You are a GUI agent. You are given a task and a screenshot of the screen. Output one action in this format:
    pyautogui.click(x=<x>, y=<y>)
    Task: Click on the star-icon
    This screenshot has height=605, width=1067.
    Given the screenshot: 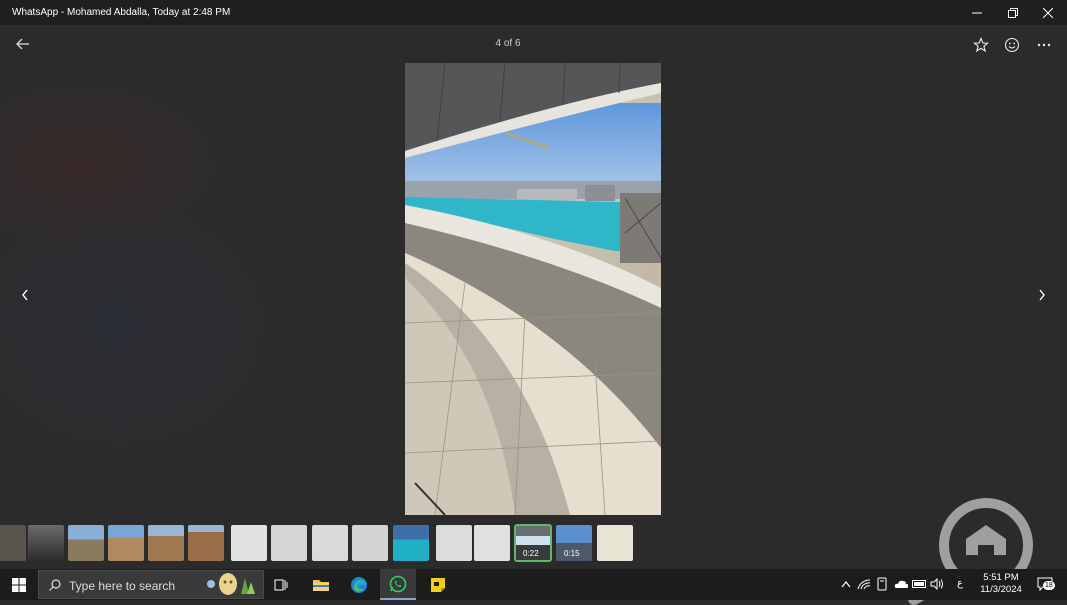 What is the action you would take?
    pyautogui.click(x=981, y=45)
    